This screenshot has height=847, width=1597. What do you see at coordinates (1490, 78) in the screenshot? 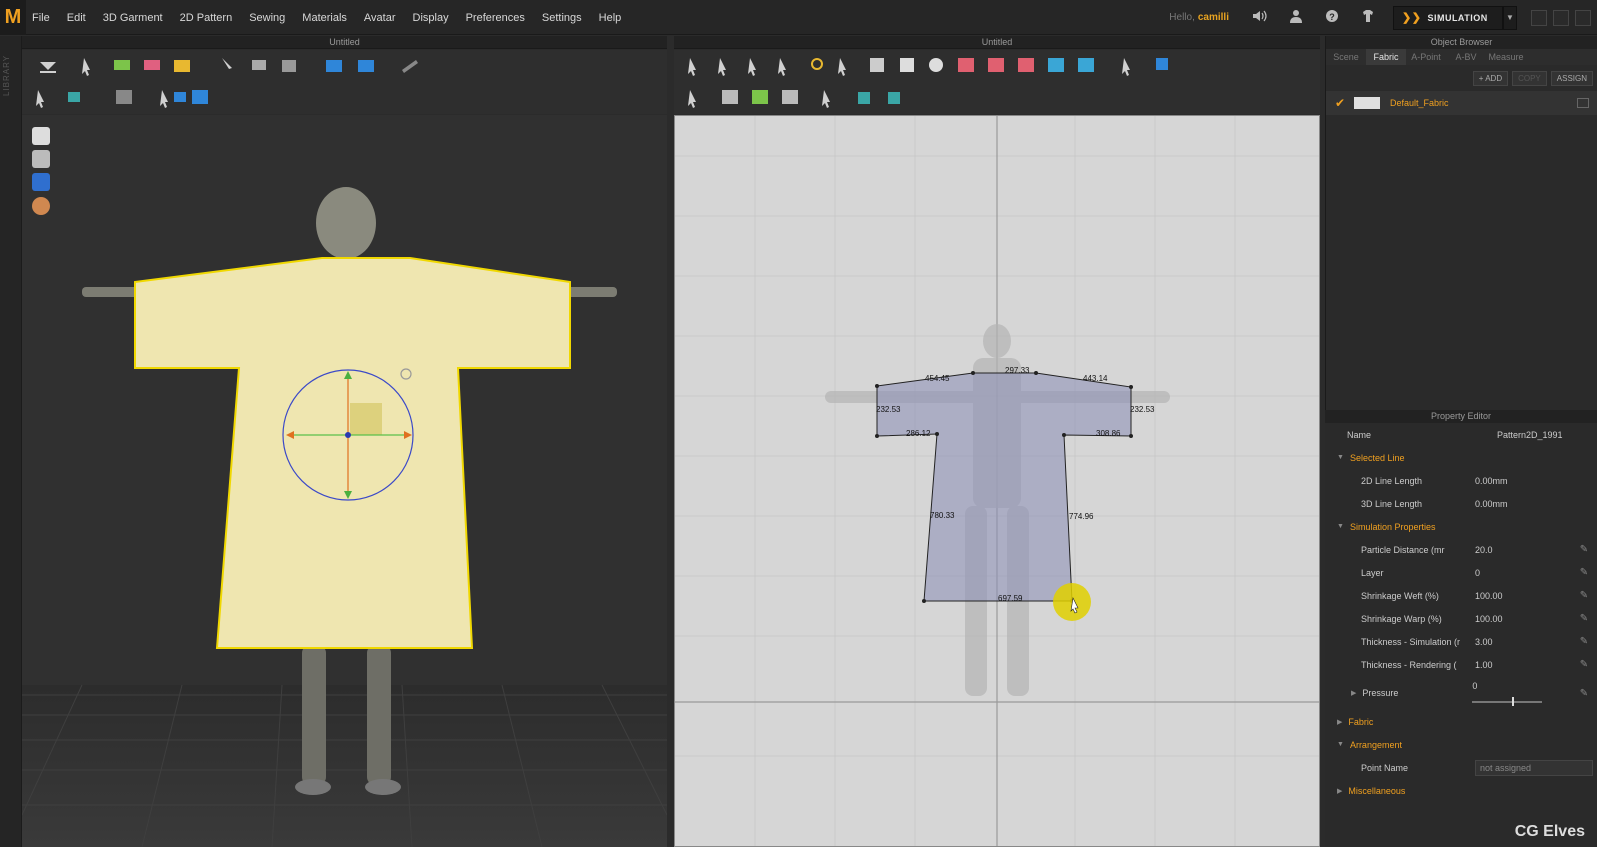
I see `add-button: + ADD` at bounding box center [1490, 78].